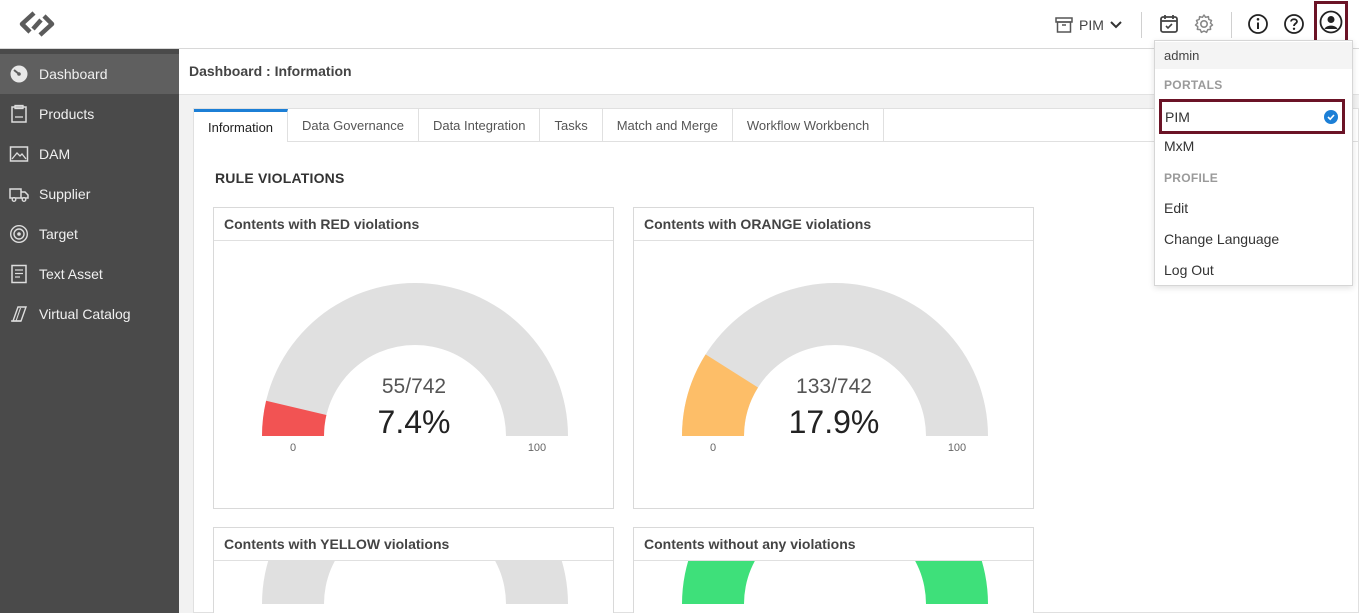  I want to click on gauge-fraction: 55/742, so click(414, 386).